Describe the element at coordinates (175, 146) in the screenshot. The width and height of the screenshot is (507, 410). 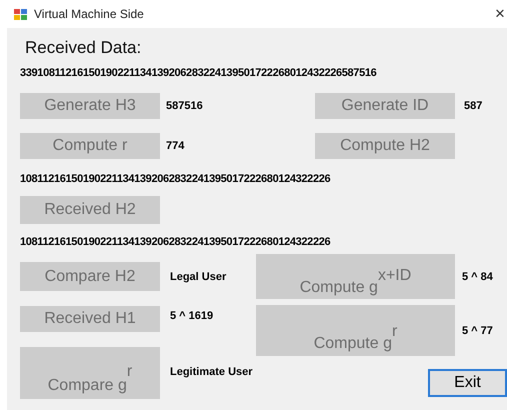
I see `result-value: 774` at that location.